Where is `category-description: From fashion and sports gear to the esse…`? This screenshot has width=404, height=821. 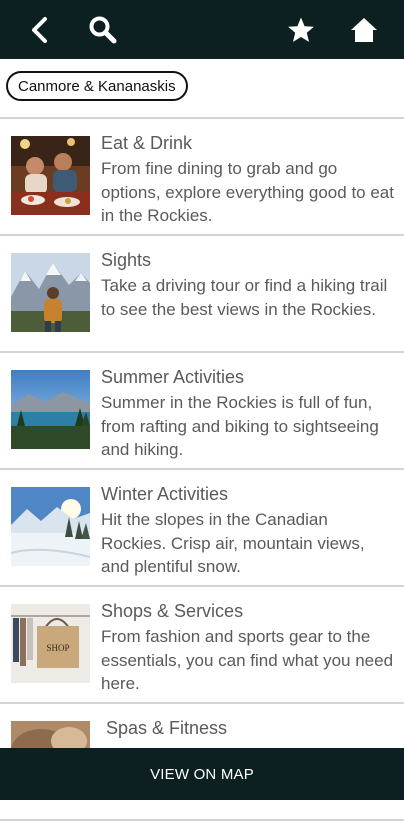
category-description: From fashion and sports gear to the esse… is located at coordinates (247, 660).